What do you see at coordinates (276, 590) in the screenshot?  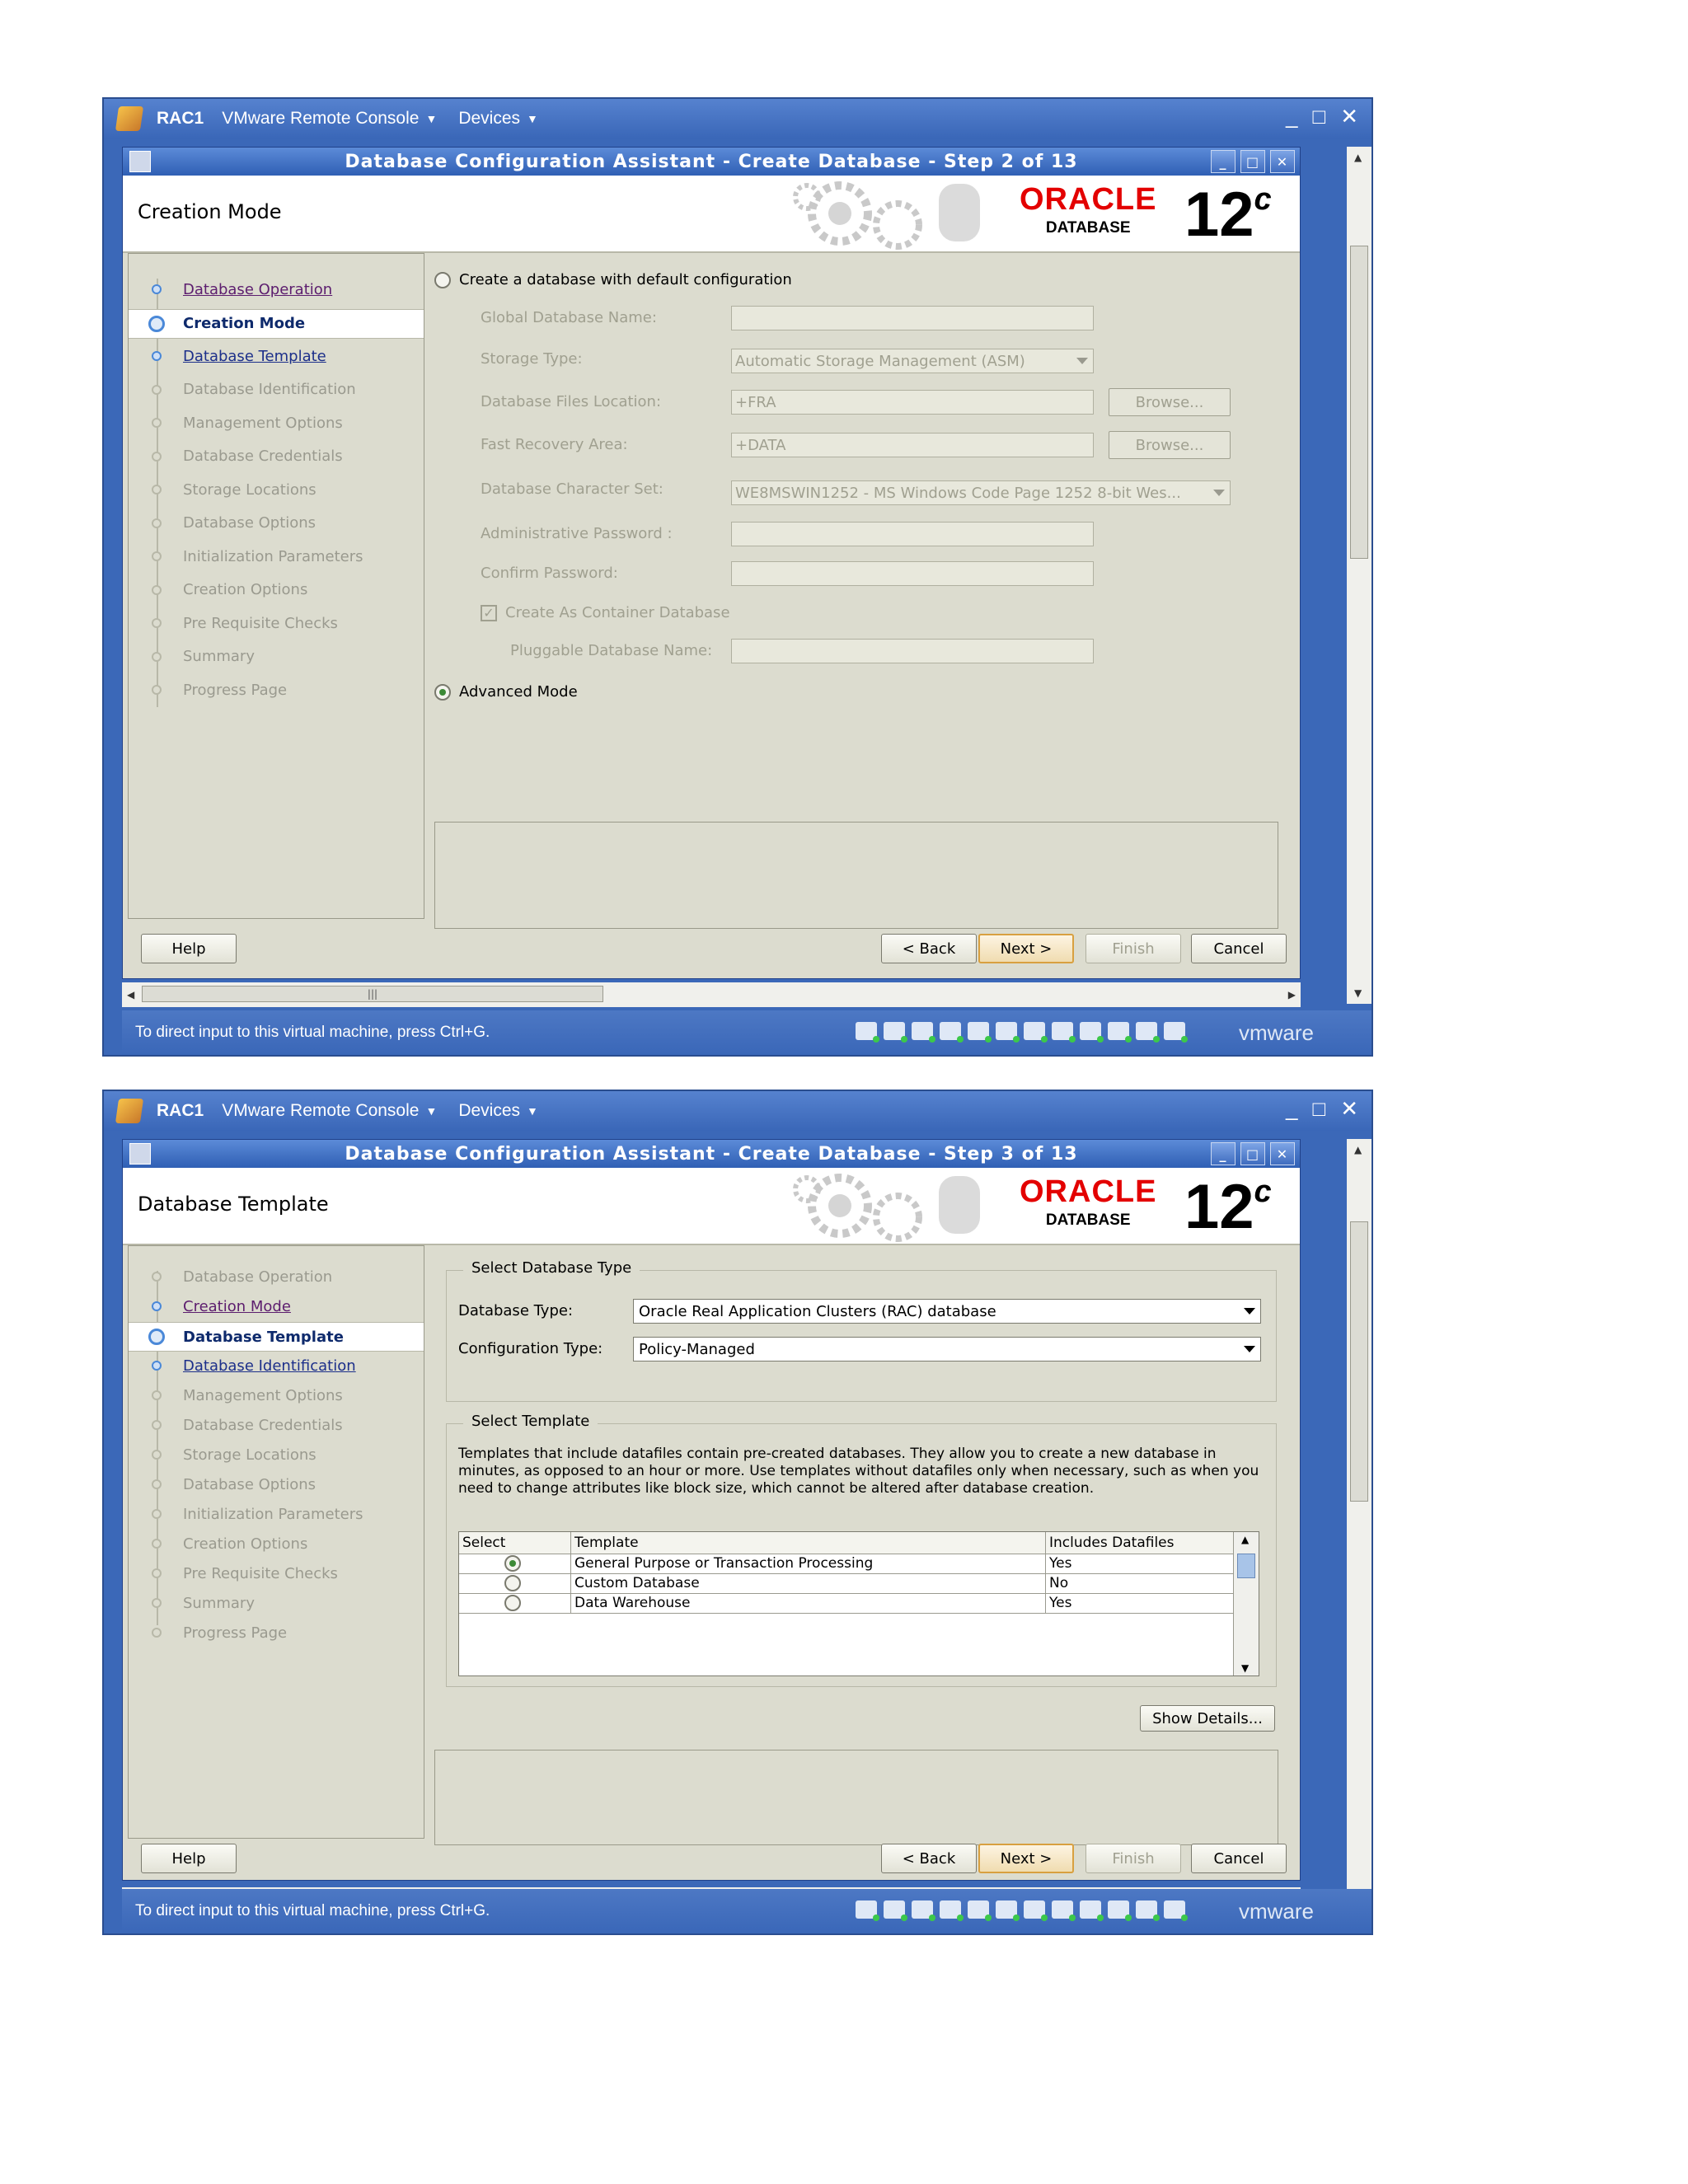 I see `sidebar-item-creation-options: Creation Options` at bounding box center [276, 590].